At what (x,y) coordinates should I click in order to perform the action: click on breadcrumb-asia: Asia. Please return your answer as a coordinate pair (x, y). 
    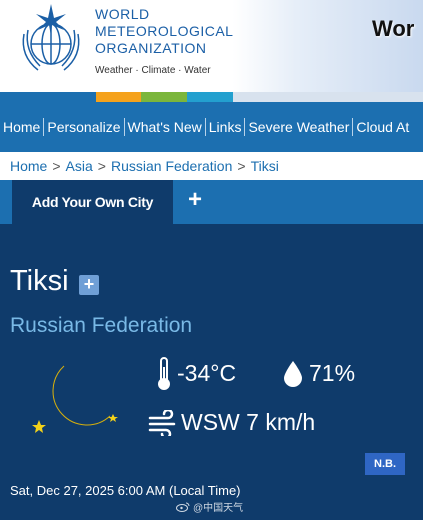
    Looking at the image, I should click on (79, 166).